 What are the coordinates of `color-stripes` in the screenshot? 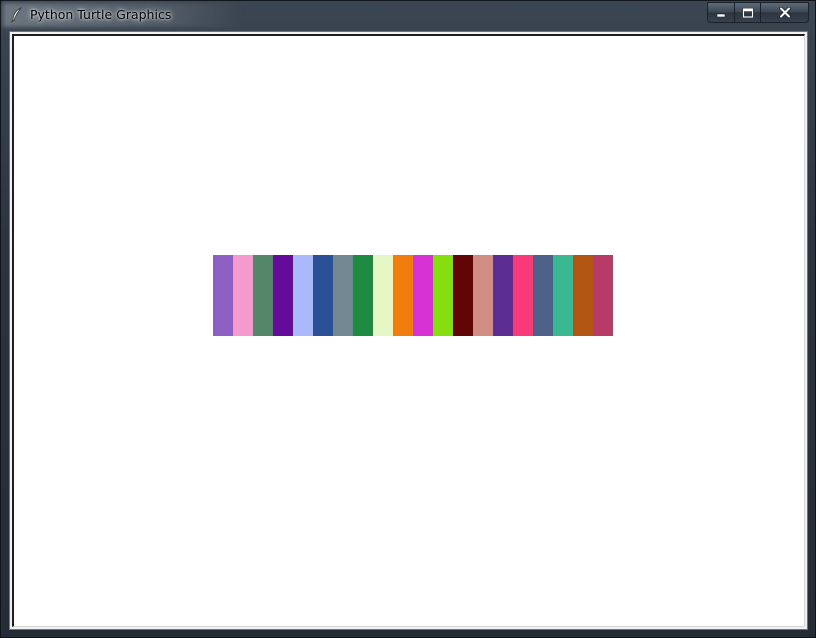 It's located at (413, 295).